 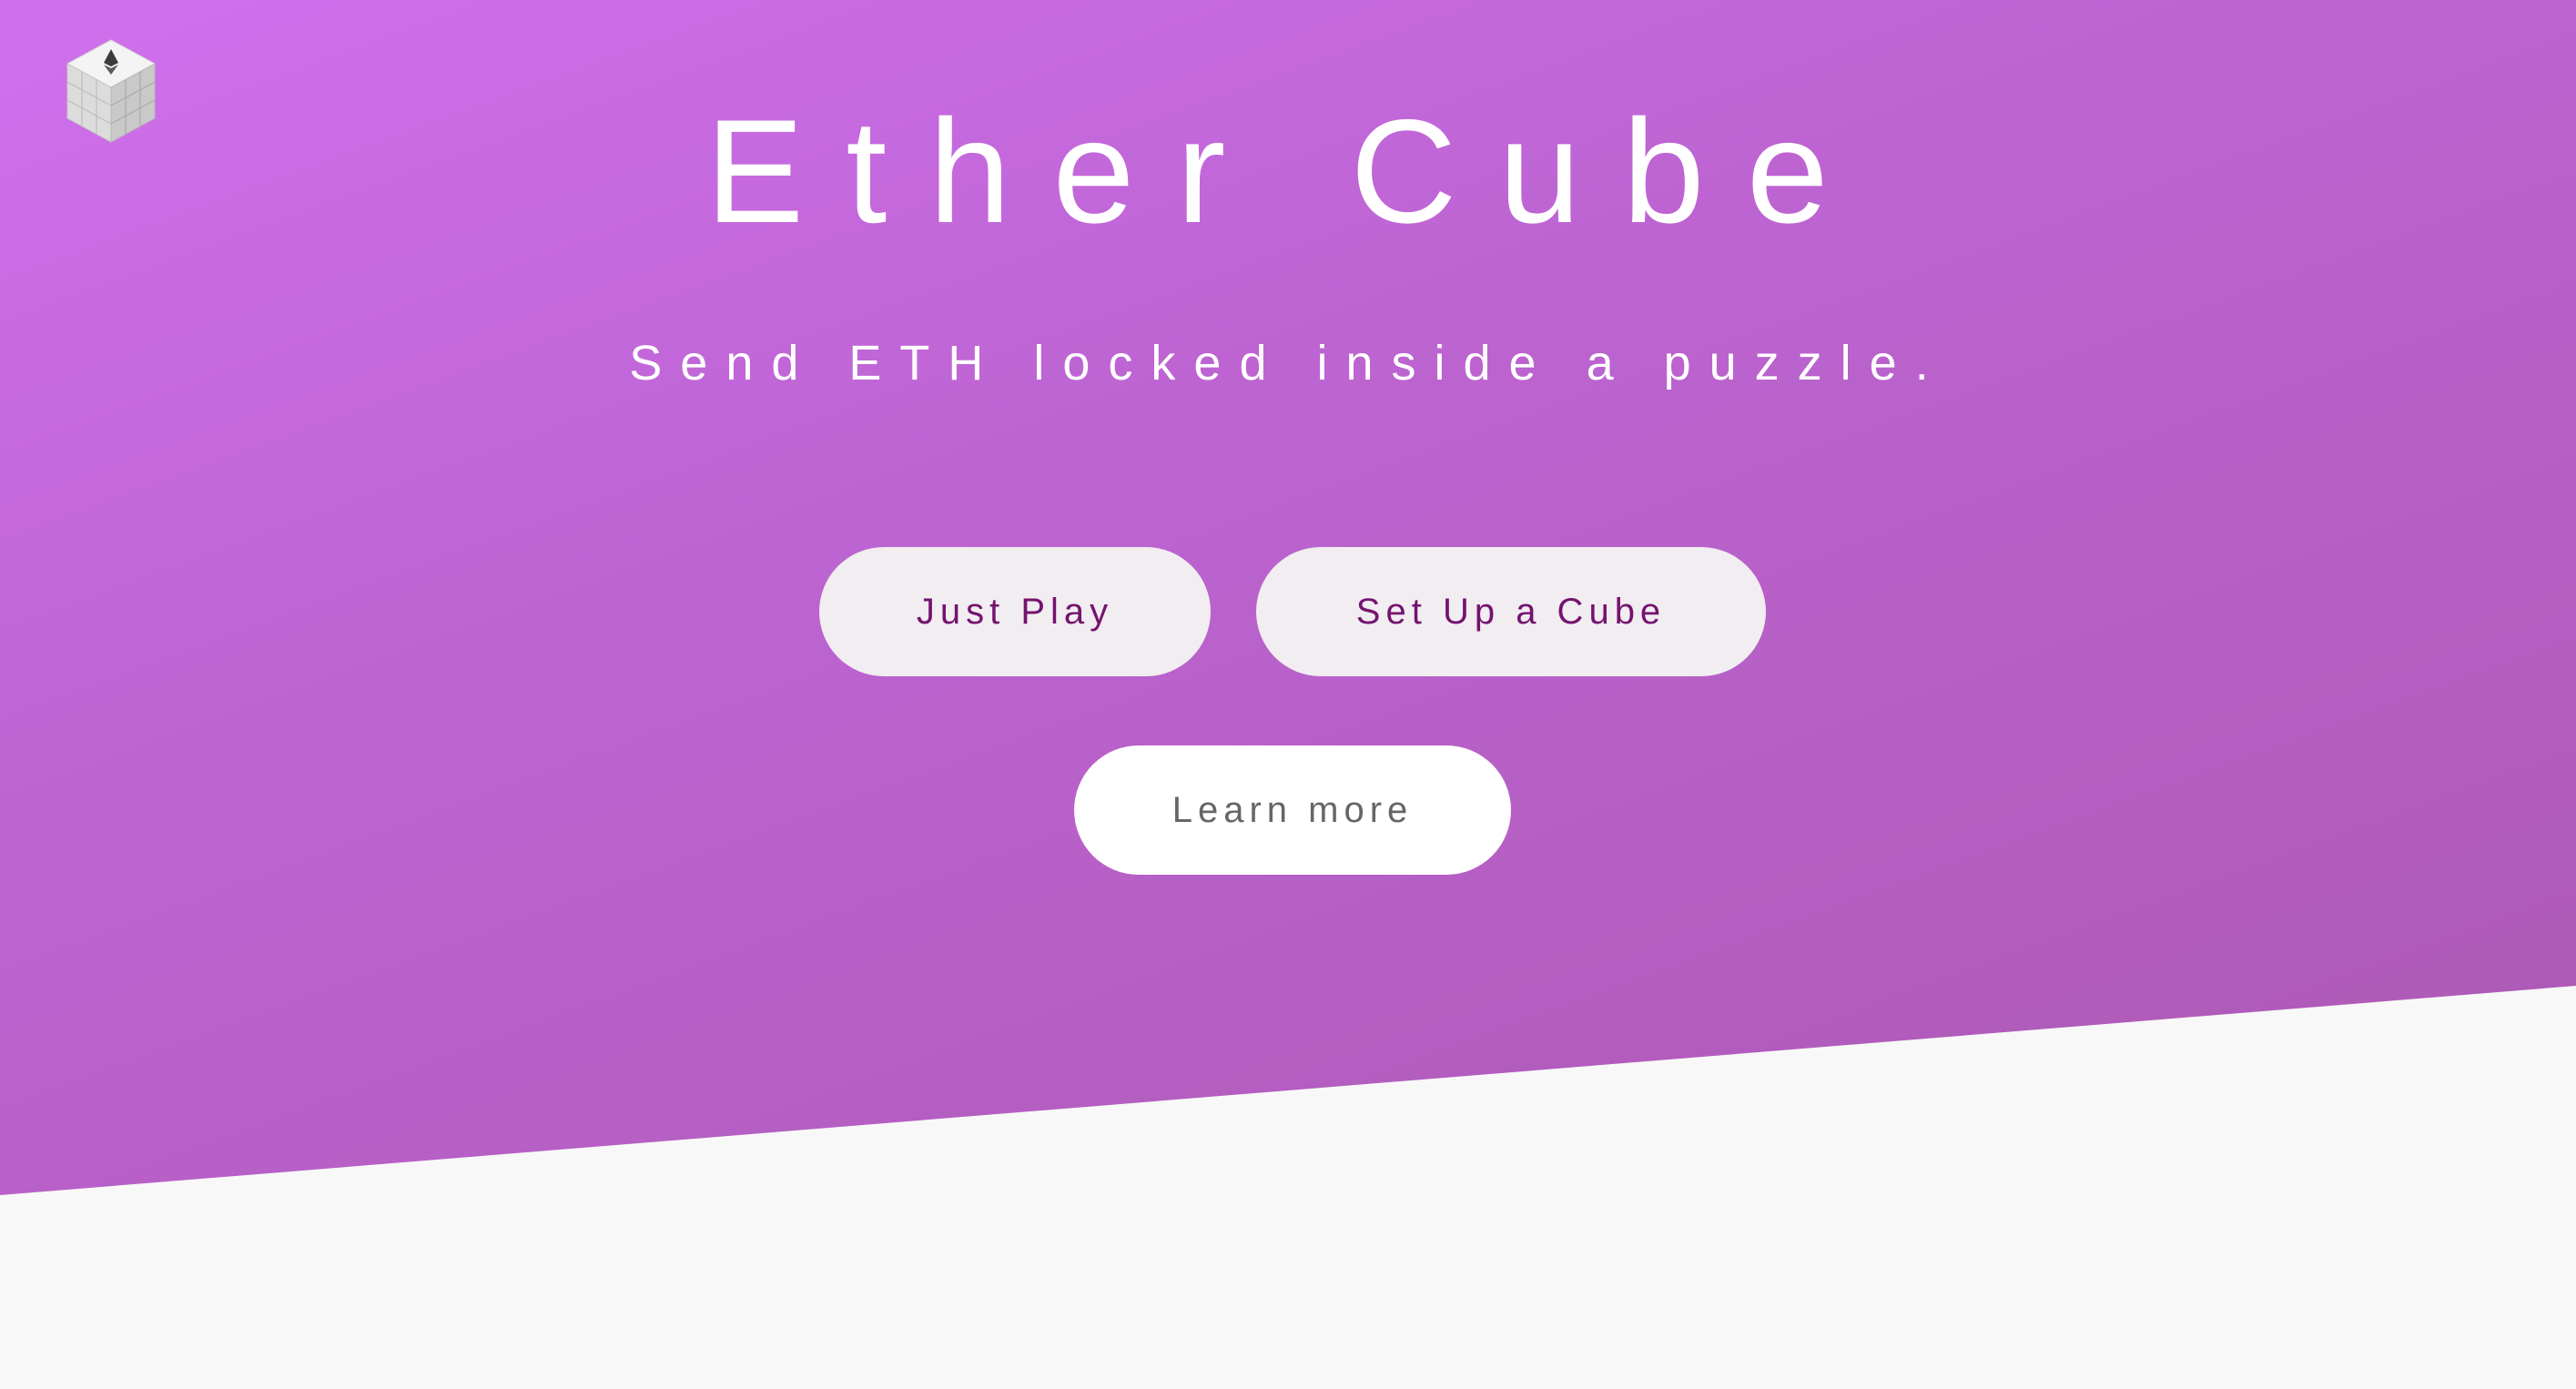 I want to click on just-play-button: Just Play, so click(x=1015, y=611).